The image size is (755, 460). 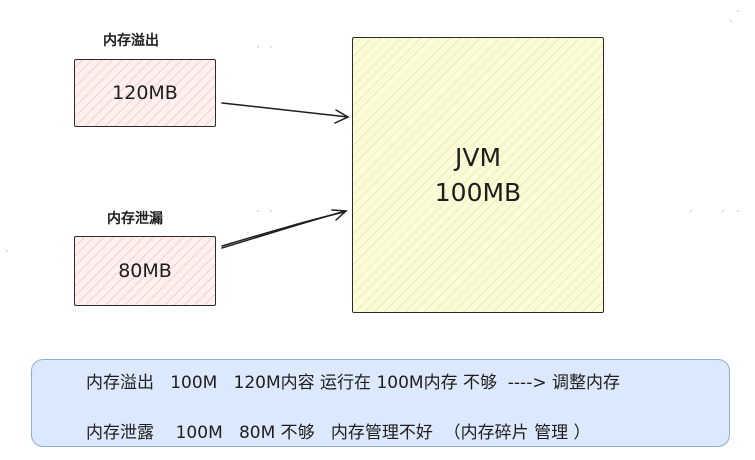 I want to click on note-line-leak: 内存泄露 100M 80M 不够 内存管理不好 （内存碎片 管理 ）, so click(x=338, y=433).